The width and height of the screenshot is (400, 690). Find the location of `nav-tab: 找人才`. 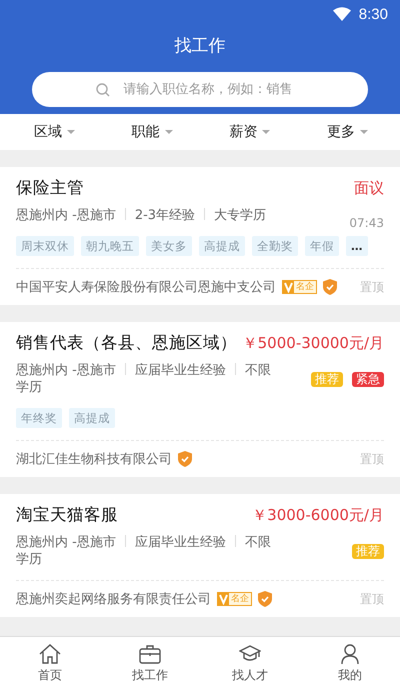

nav-tab: 找人才 is located at coordinates (250, 663).